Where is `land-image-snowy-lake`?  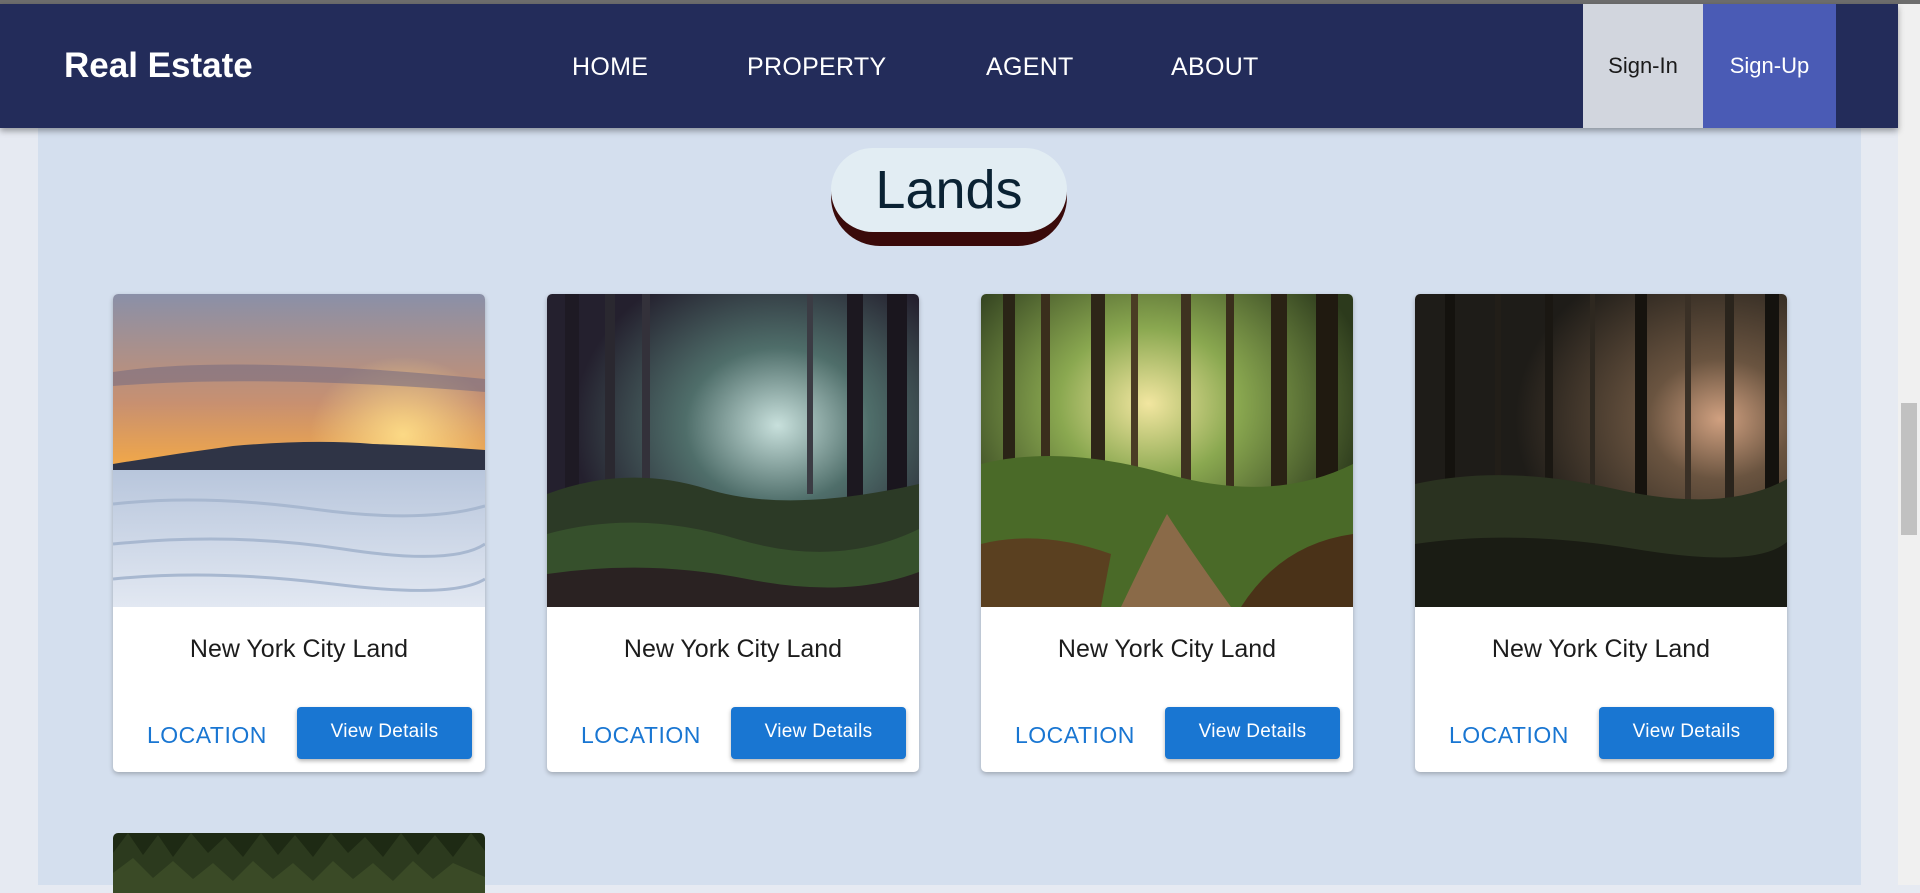 land-image-snowy-lake is located at coordinates (299, 450).